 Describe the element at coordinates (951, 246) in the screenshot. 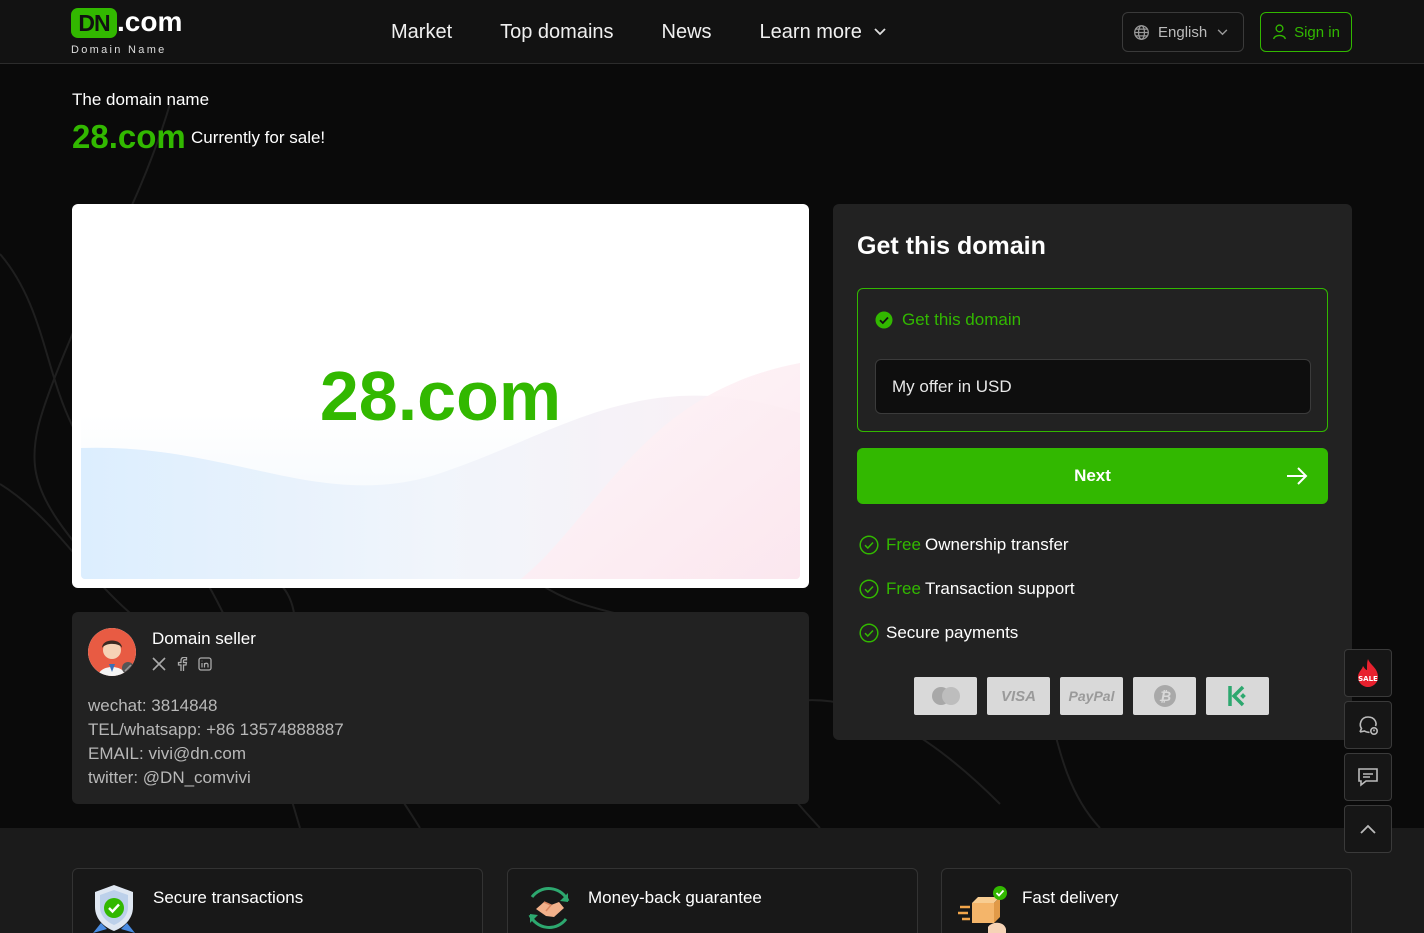

I see `panel-title: Get this domain` at that location.